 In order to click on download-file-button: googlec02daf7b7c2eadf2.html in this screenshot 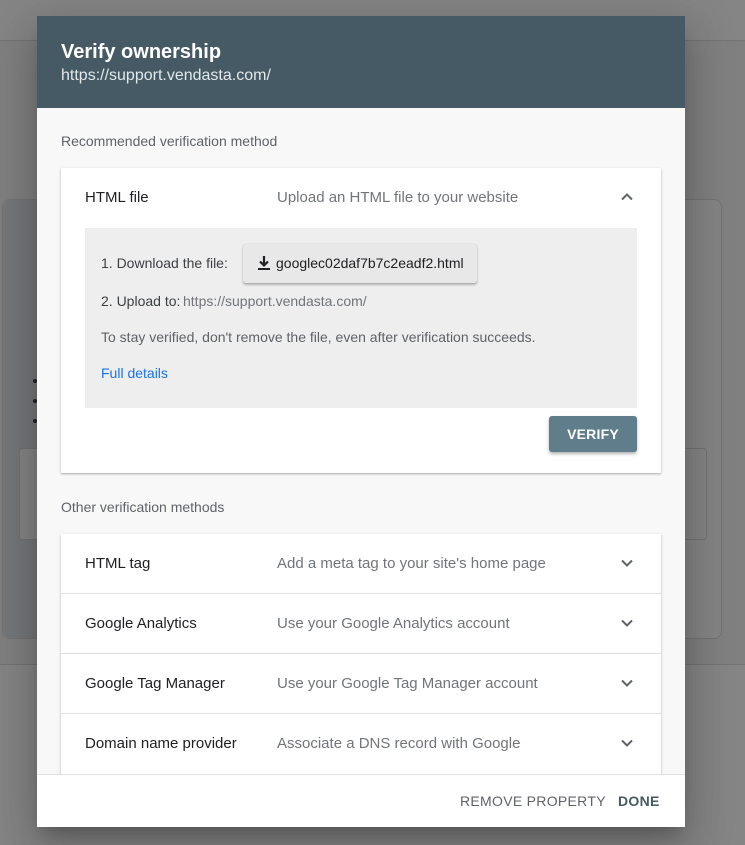, I will do `click(360, 263)`.